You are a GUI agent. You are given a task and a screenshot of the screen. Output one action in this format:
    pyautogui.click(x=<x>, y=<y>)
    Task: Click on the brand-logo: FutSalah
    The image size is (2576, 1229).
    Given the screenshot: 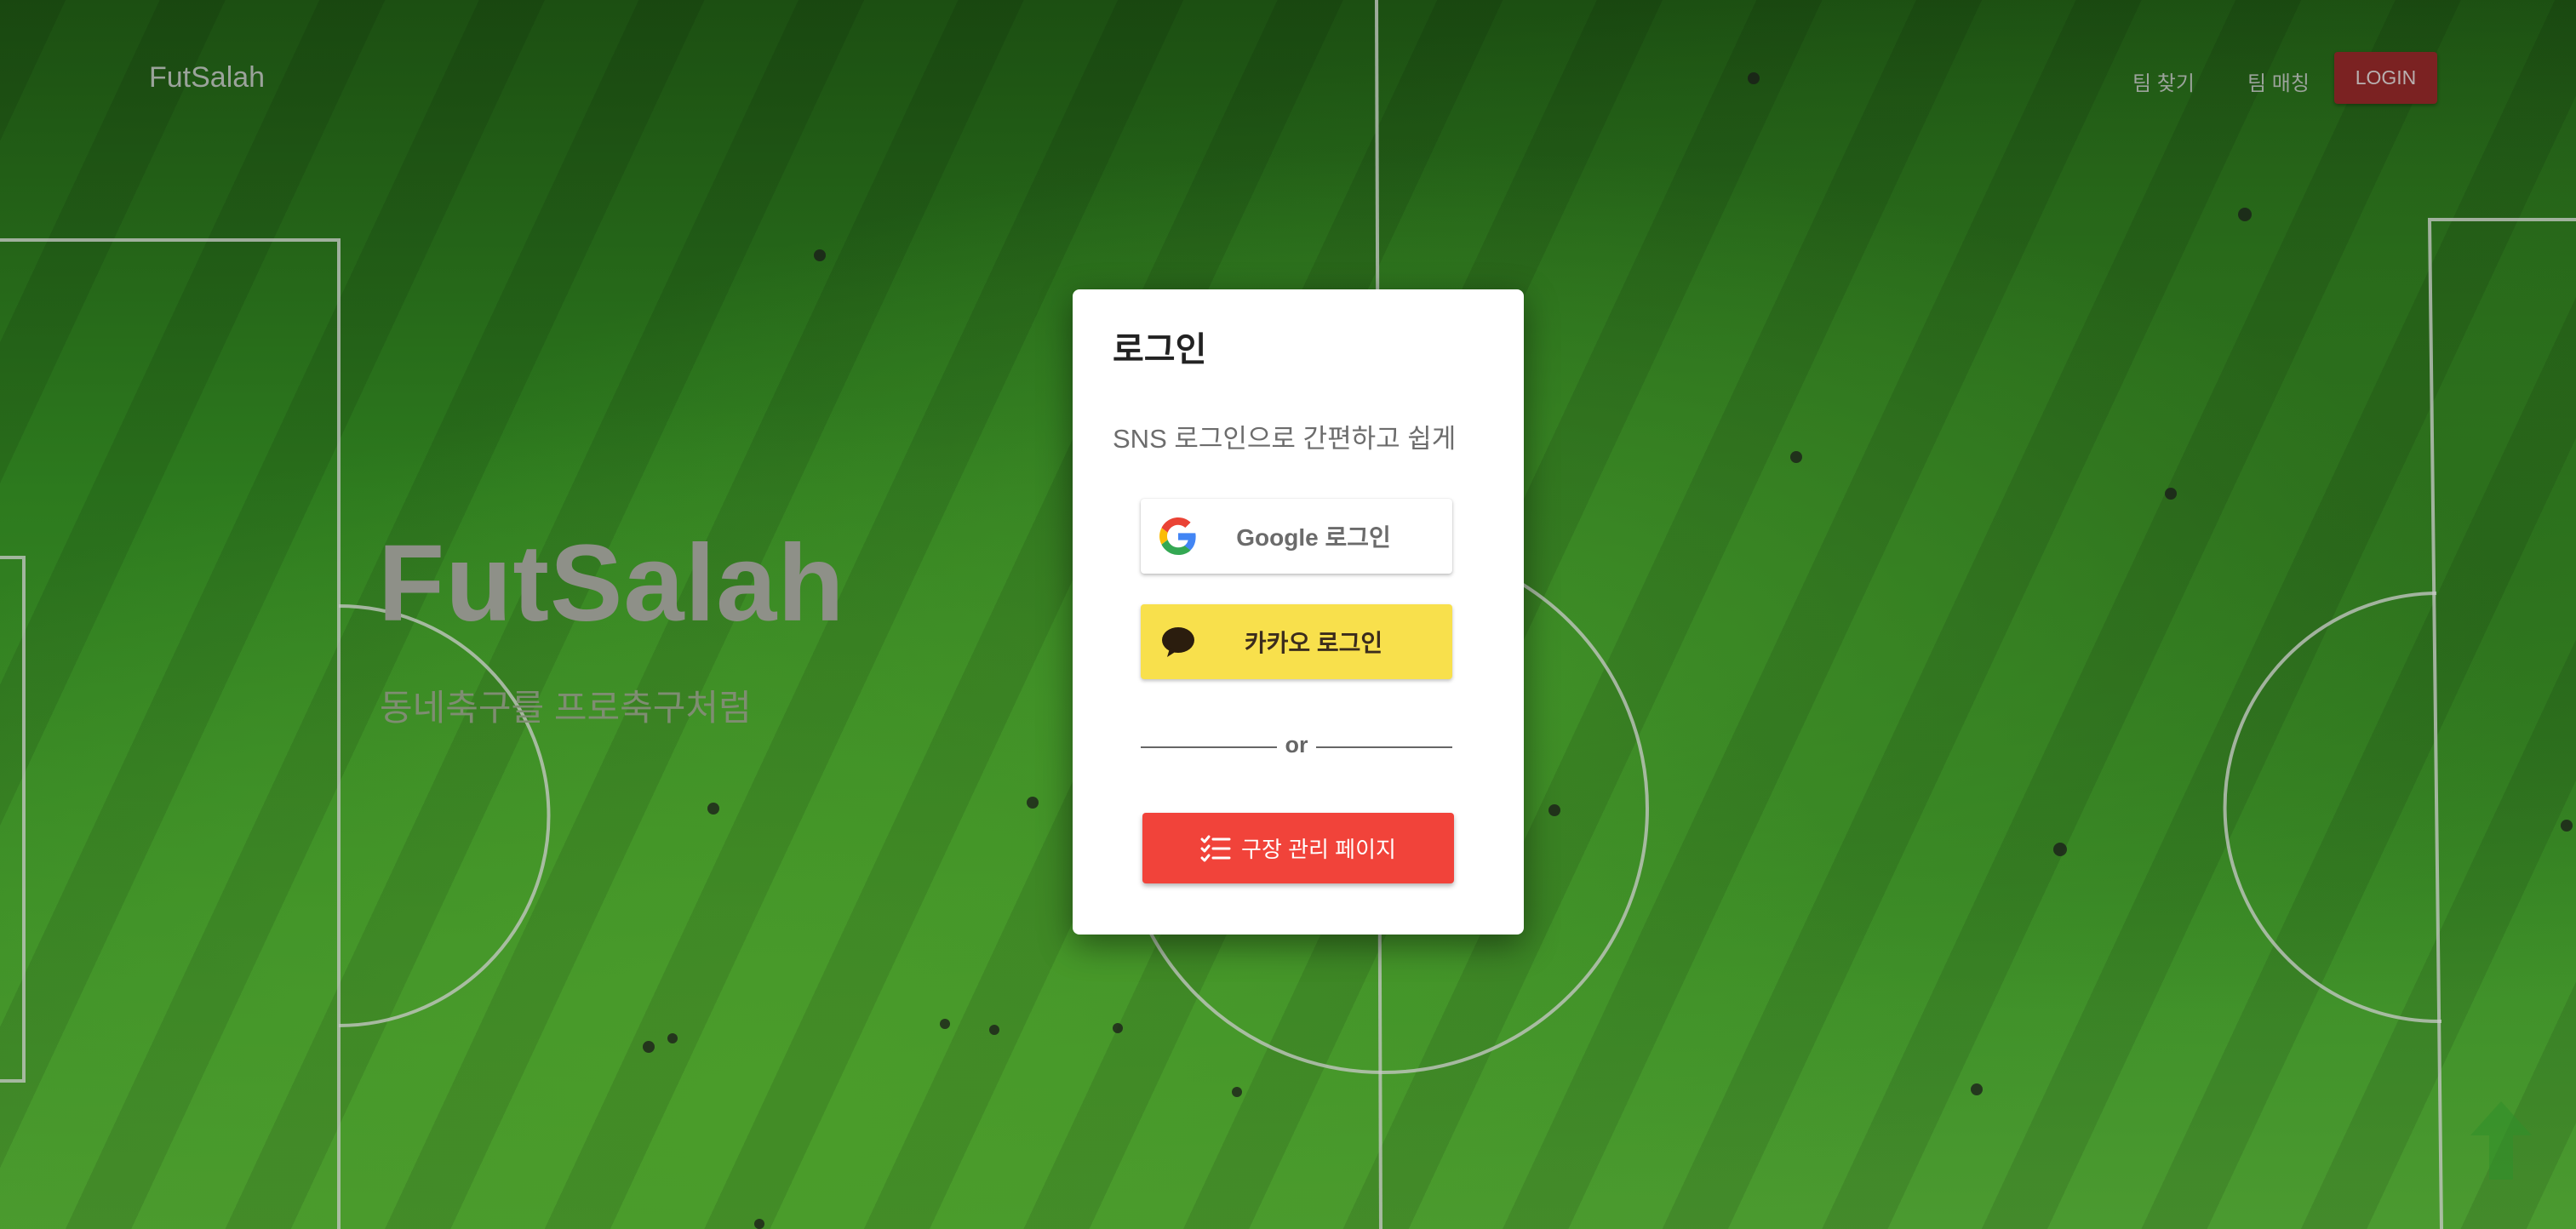 What is the action you would take?
    pyautogui.click(x=207, y=77)
    